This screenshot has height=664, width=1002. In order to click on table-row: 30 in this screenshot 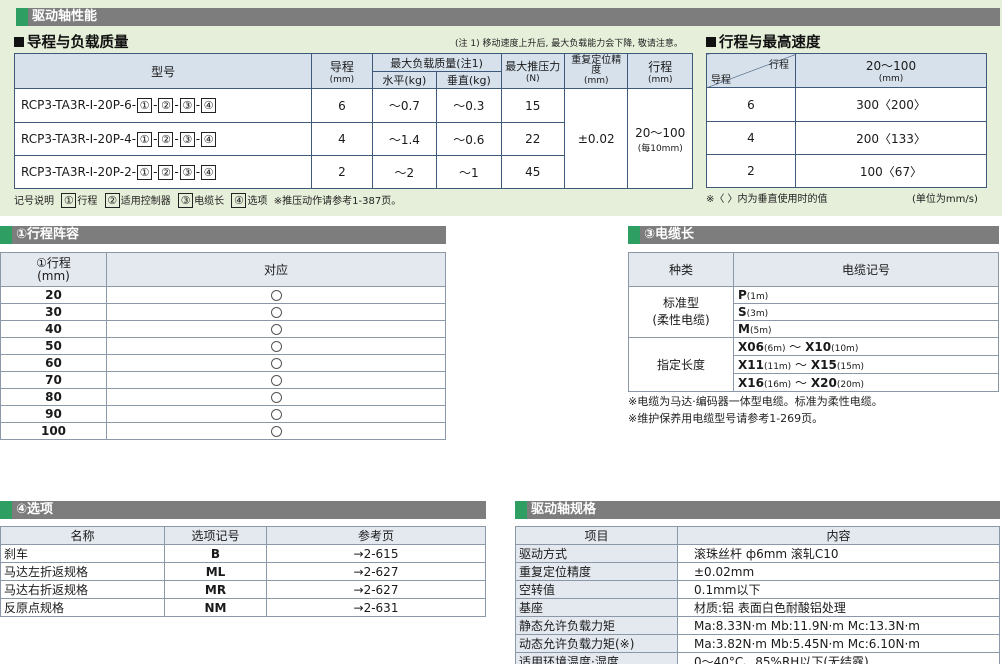, I will do `click(223, 312)`.